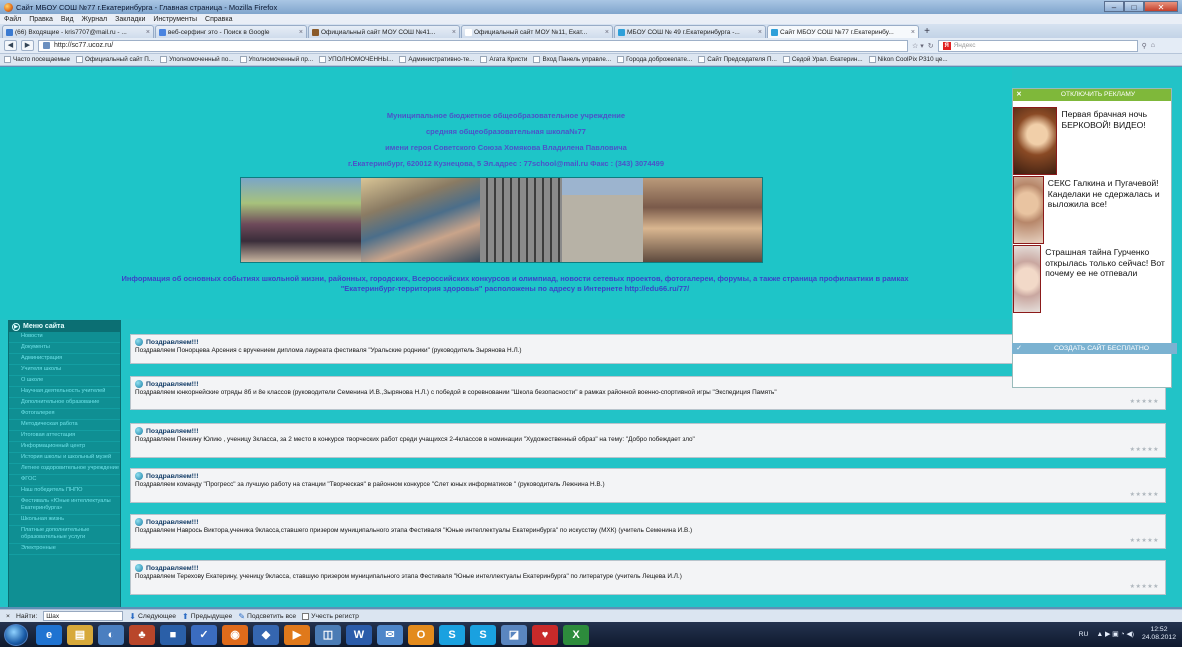 This screenshot has height=647, width=1182. What do you see at coordinates (64, 447) in the screenshot?
I see `menu-item: Информационный центр` at bounding box center [64, 447].